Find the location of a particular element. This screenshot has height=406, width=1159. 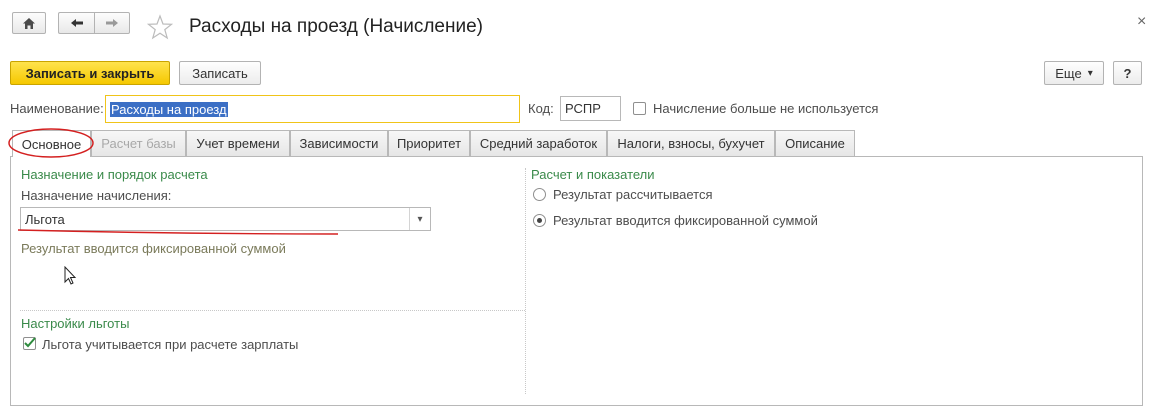

back-button is located at coordinates (76, 23).